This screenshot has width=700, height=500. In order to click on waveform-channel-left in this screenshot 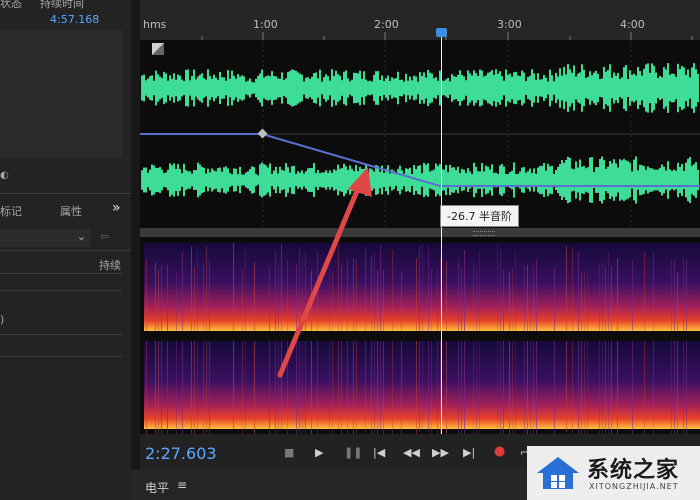, I will do `click(420, 88)`.